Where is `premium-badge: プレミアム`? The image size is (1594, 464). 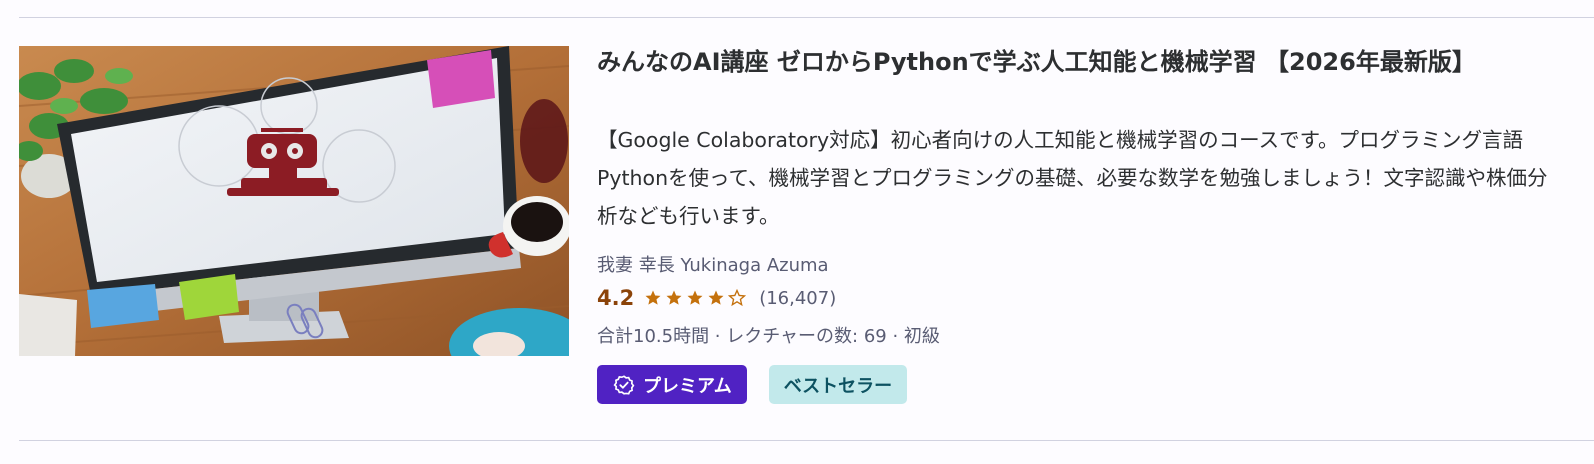
premium-badge: プレミアム is located at coordinates (672, 384).